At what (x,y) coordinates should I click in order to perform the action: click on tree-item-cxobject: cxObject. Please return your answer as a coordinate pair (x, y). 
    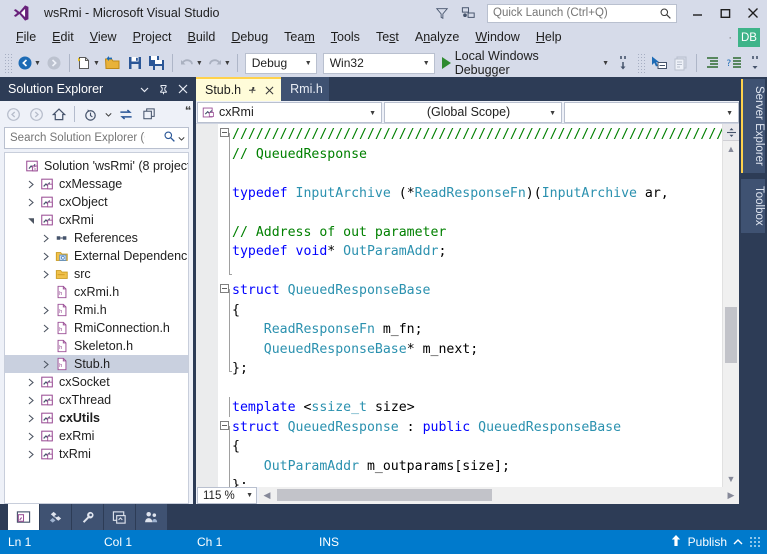
    Looking at the image, I should click on (96, 202).